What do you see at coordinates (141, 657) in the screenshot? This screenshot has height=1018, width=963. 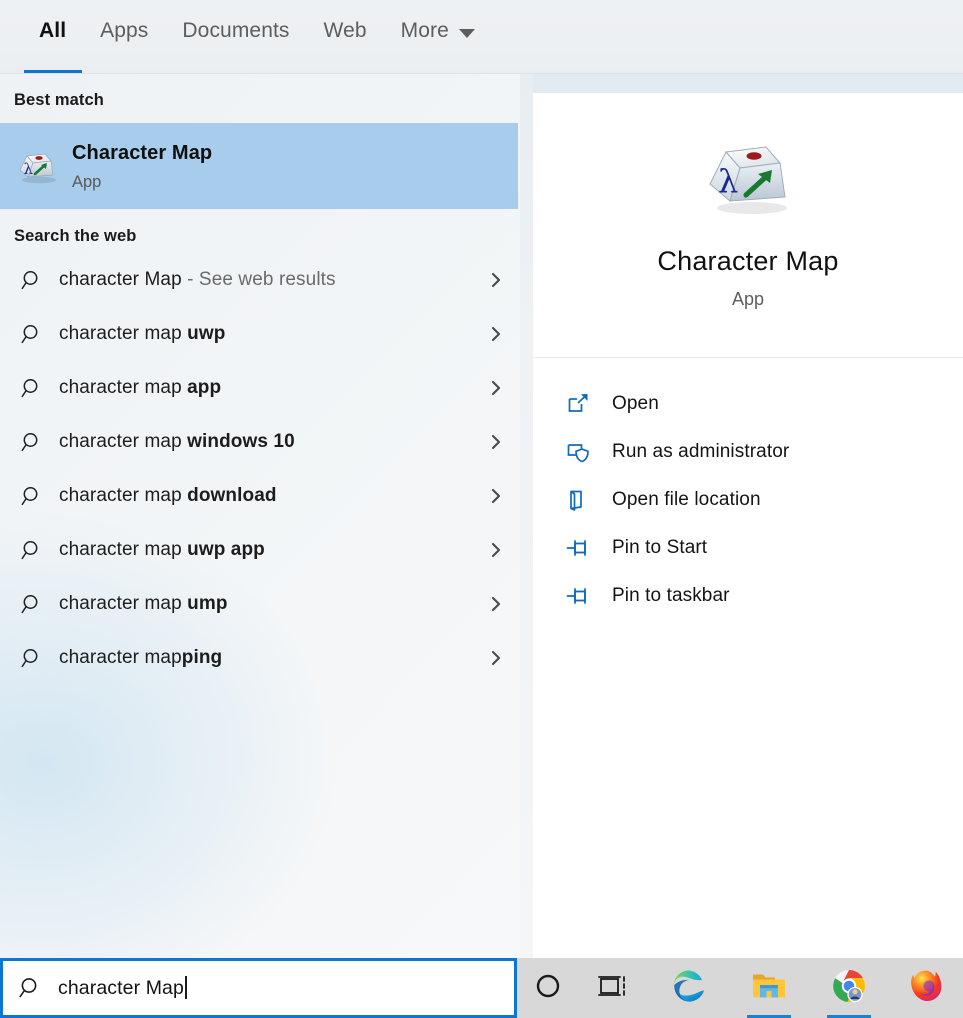 I see `web-suggestion-label: character mapping` at bounding box center [141, 657].